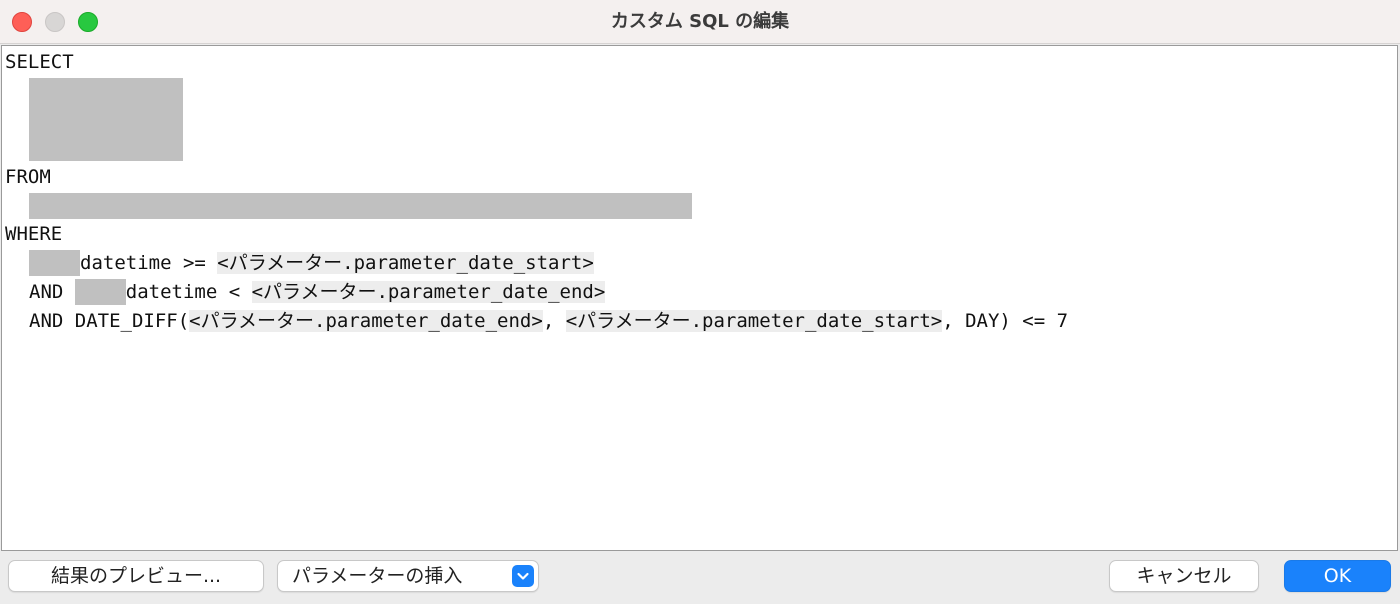  What do you see at coordinates (701, 177) in the screenshot?
I see `sql-line-from: FROM` at bounding box center [701, 177].